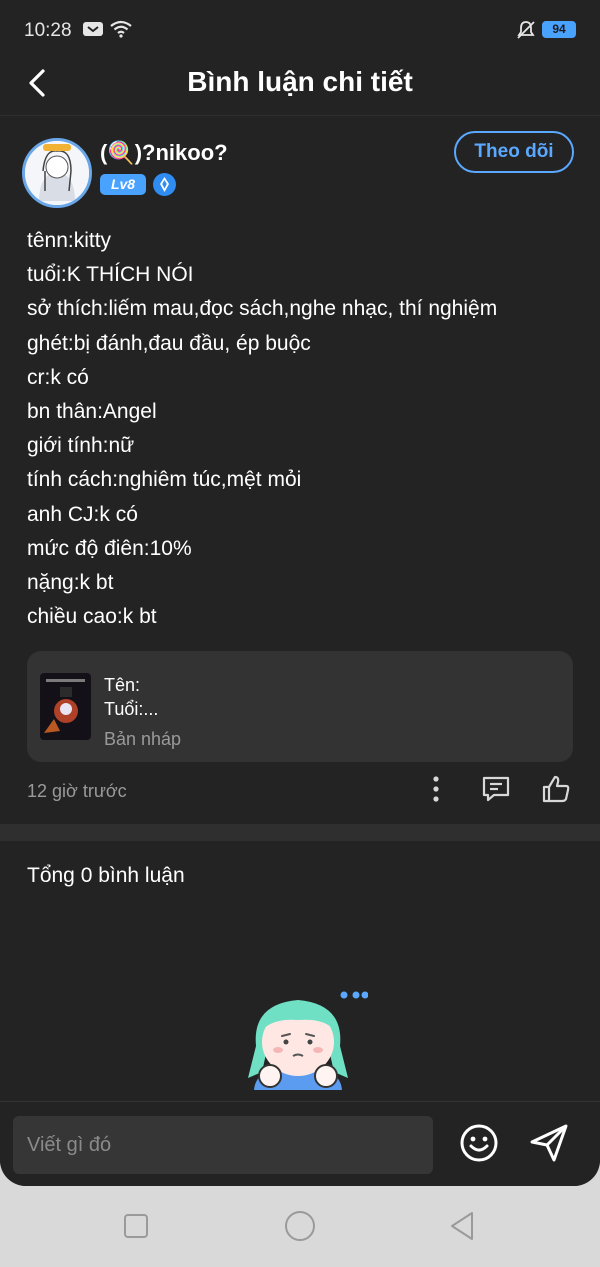  Describe the element at coordinates (308, 1040) in the screenshot. I see `empty-state-mascot` at that location.